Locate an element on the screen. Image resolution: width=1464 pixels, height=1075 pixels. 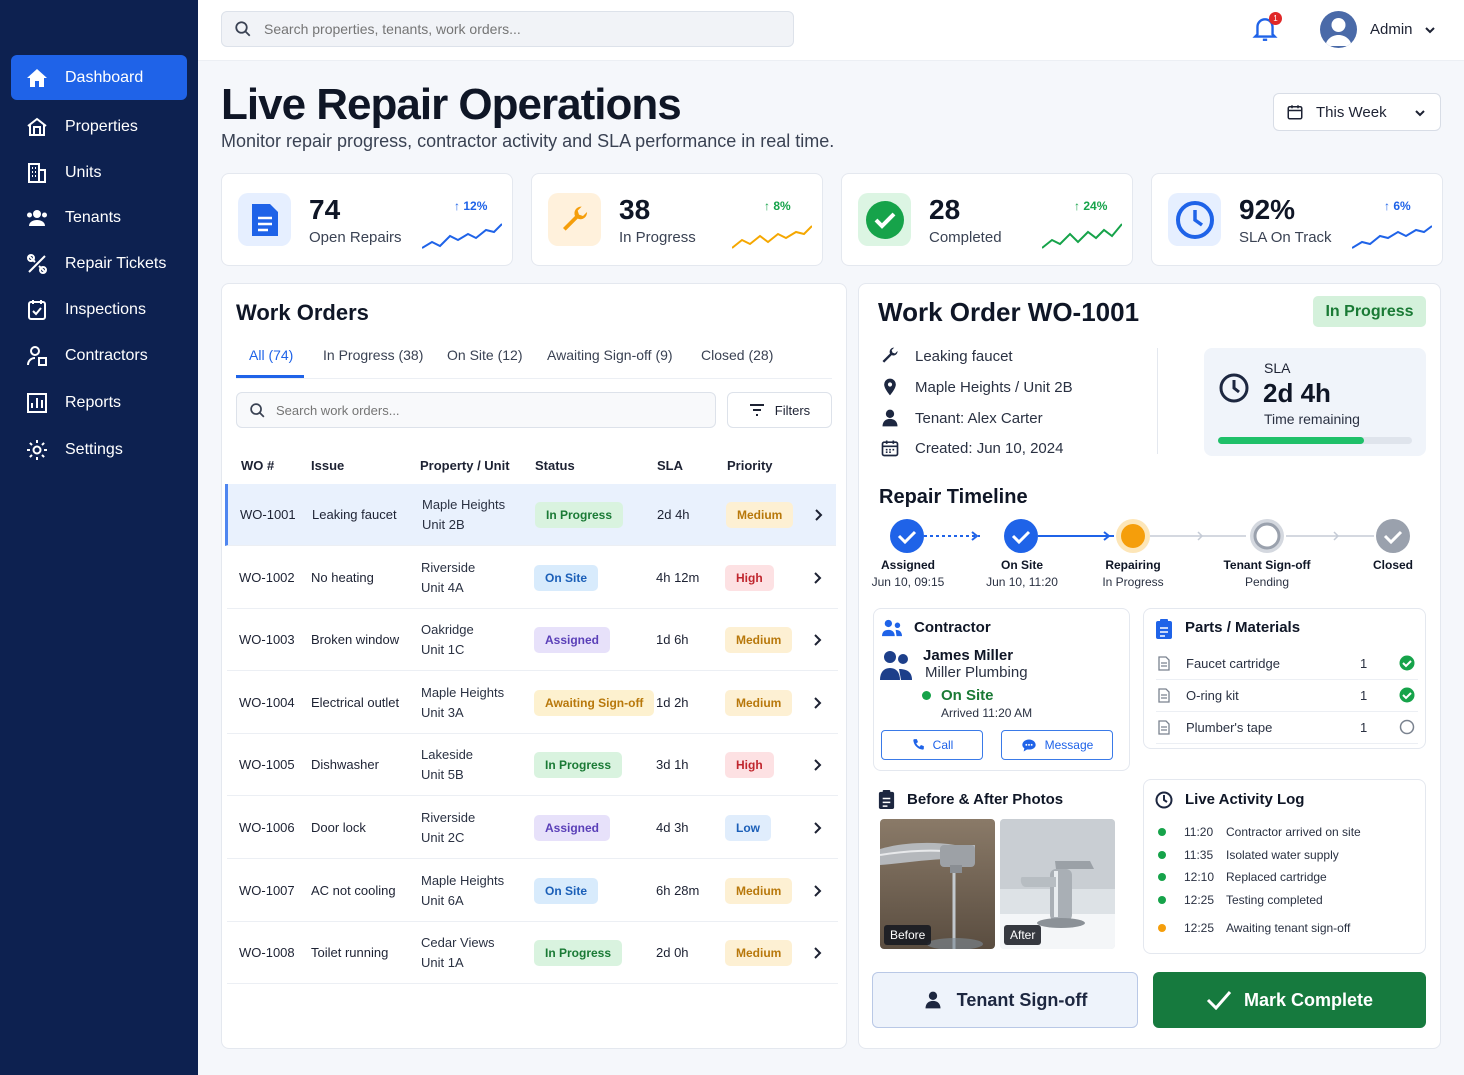
wo-sla: 4h 12m is located at coordinates (678, 577).